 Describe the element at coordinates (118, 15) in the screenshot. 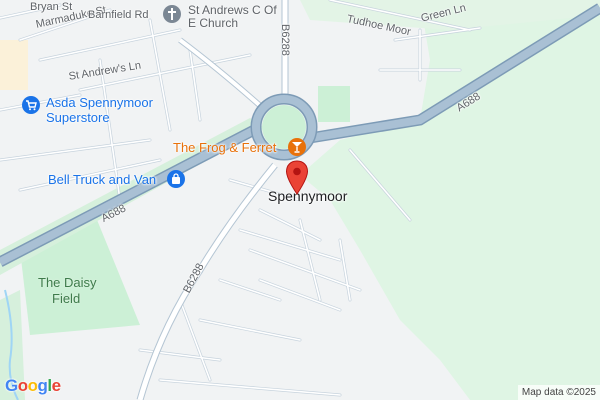

I see `street-label: Barnfield Rd` at that location.